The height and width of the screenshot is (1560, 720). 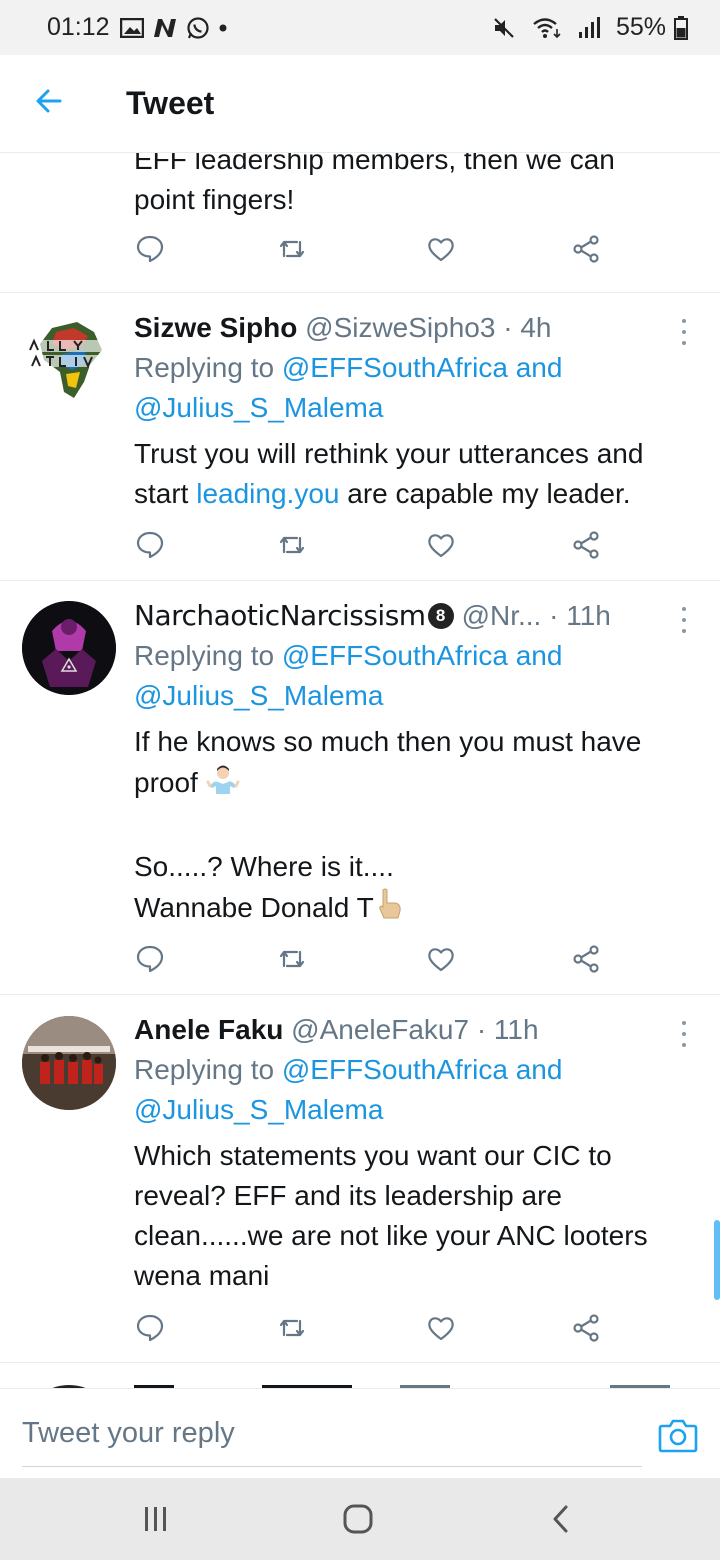 What do you see at coordinates (681, 27) in the screenshot?
I see `battery-icon` at bounding box center [681, 27].